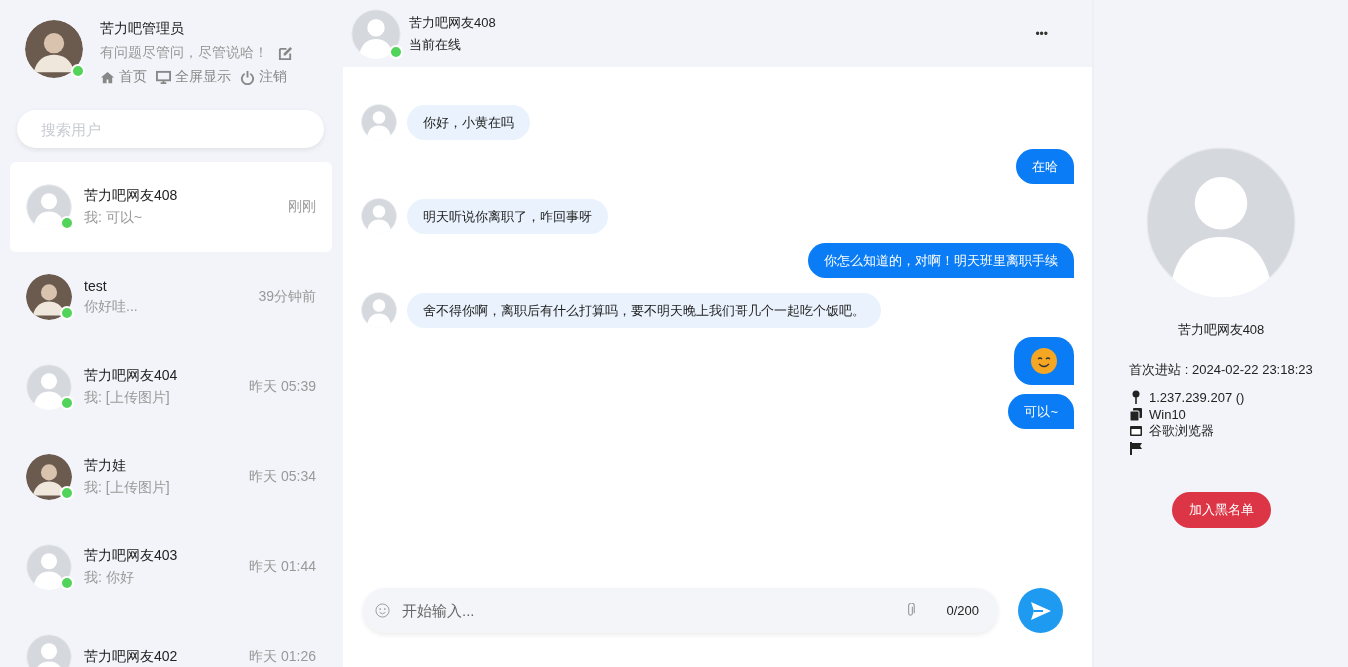 The image size is (1348, 667). Describe the element at coordinates (941, 260) in the screenshot. I see `message-bubble: 你怎么知道的，对啊！明天班里离职手续` at that location.